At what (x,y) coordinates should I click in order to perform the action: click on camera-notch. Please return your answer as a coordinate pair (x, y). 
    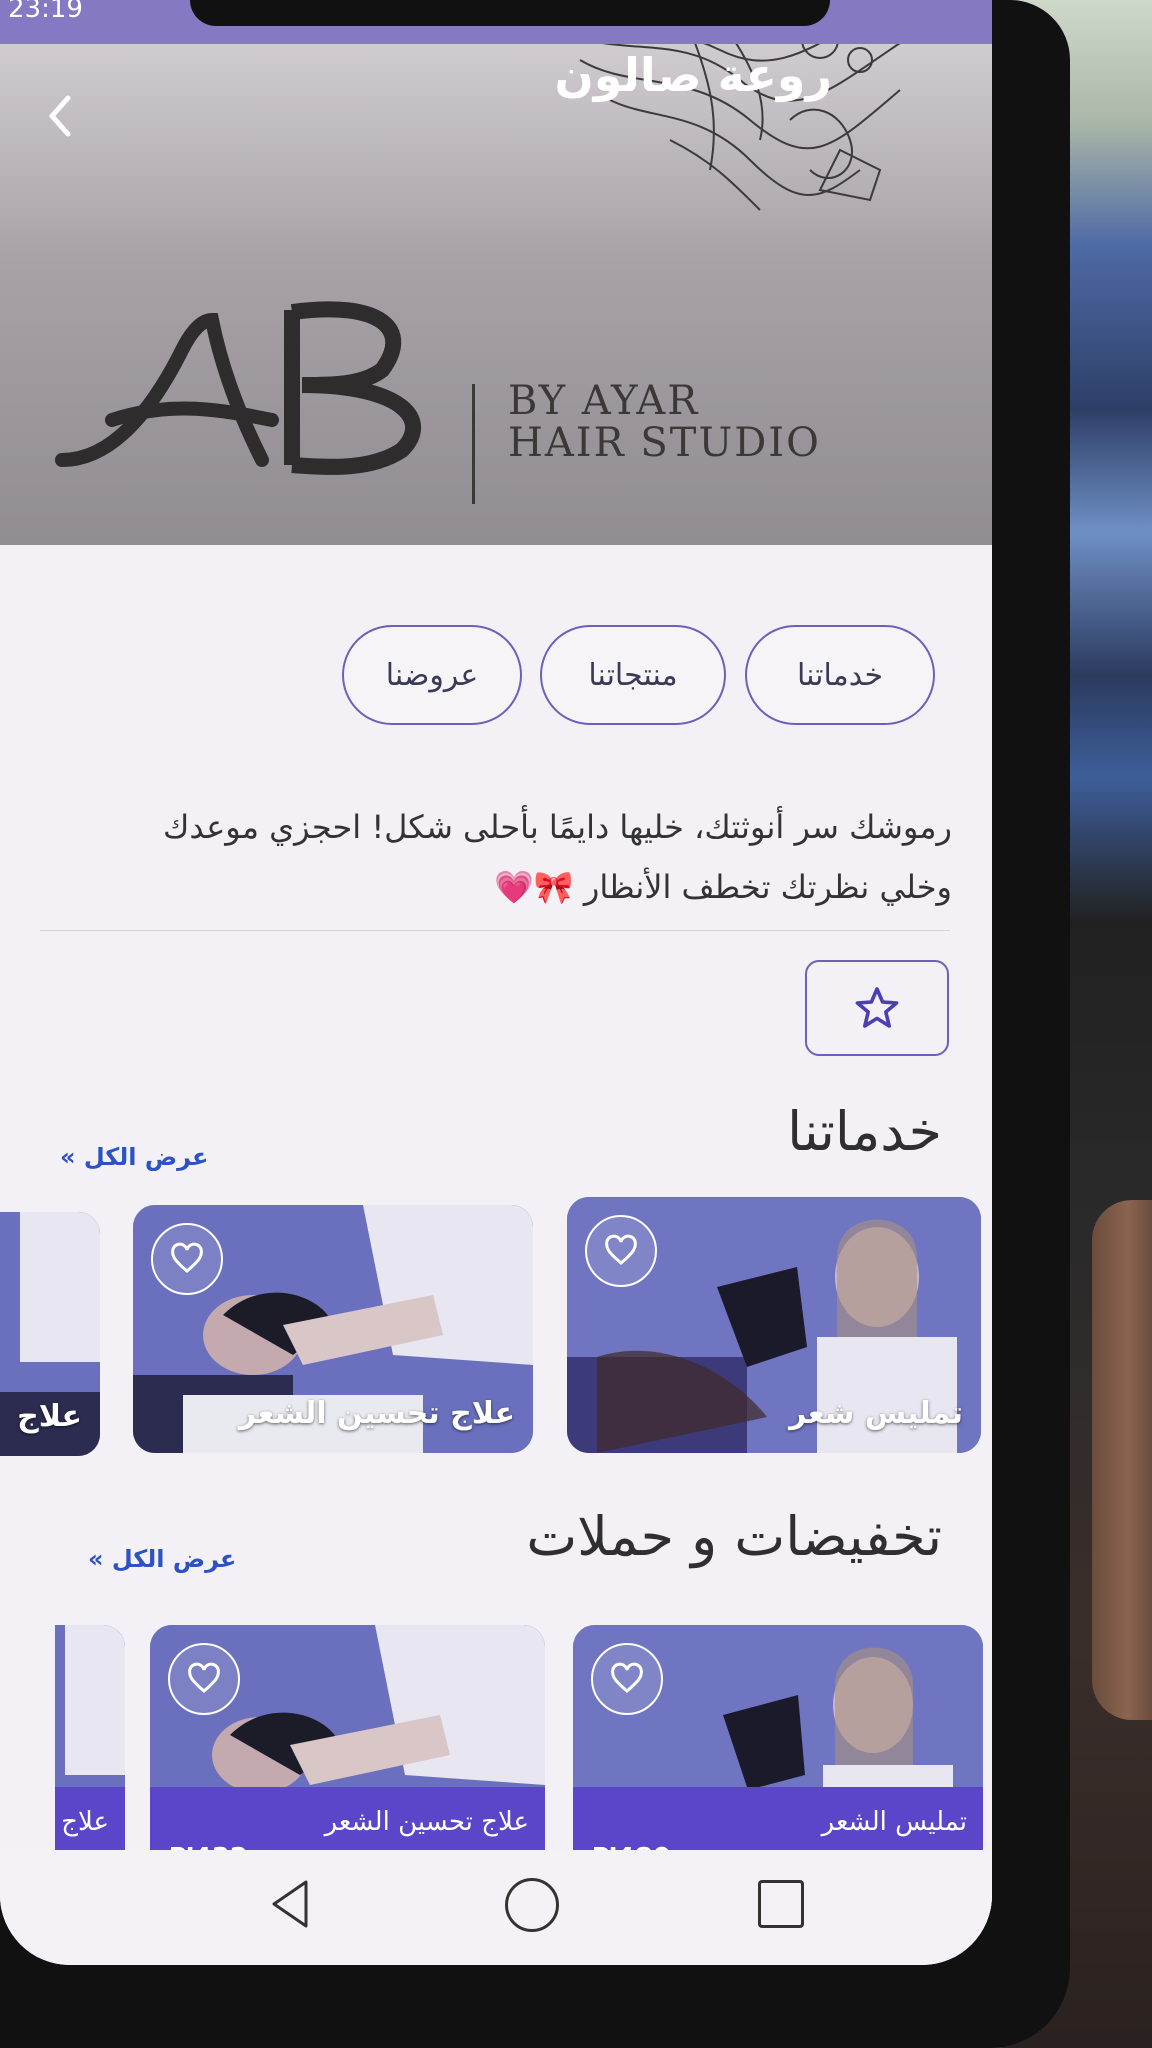
    Looking at the image, I should click on (510, 13).